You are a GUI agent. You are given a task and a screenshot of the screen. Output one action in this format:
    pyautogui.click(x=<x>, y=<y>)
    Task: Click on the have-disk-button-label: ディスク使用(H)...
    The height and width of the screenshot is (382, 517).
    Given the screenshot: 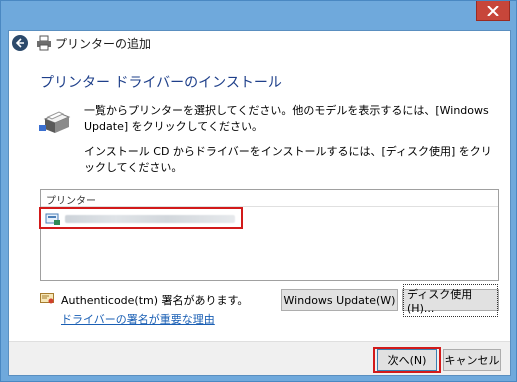 What is the action you would take?
    pyautogui.click(x=450, y=300)
    